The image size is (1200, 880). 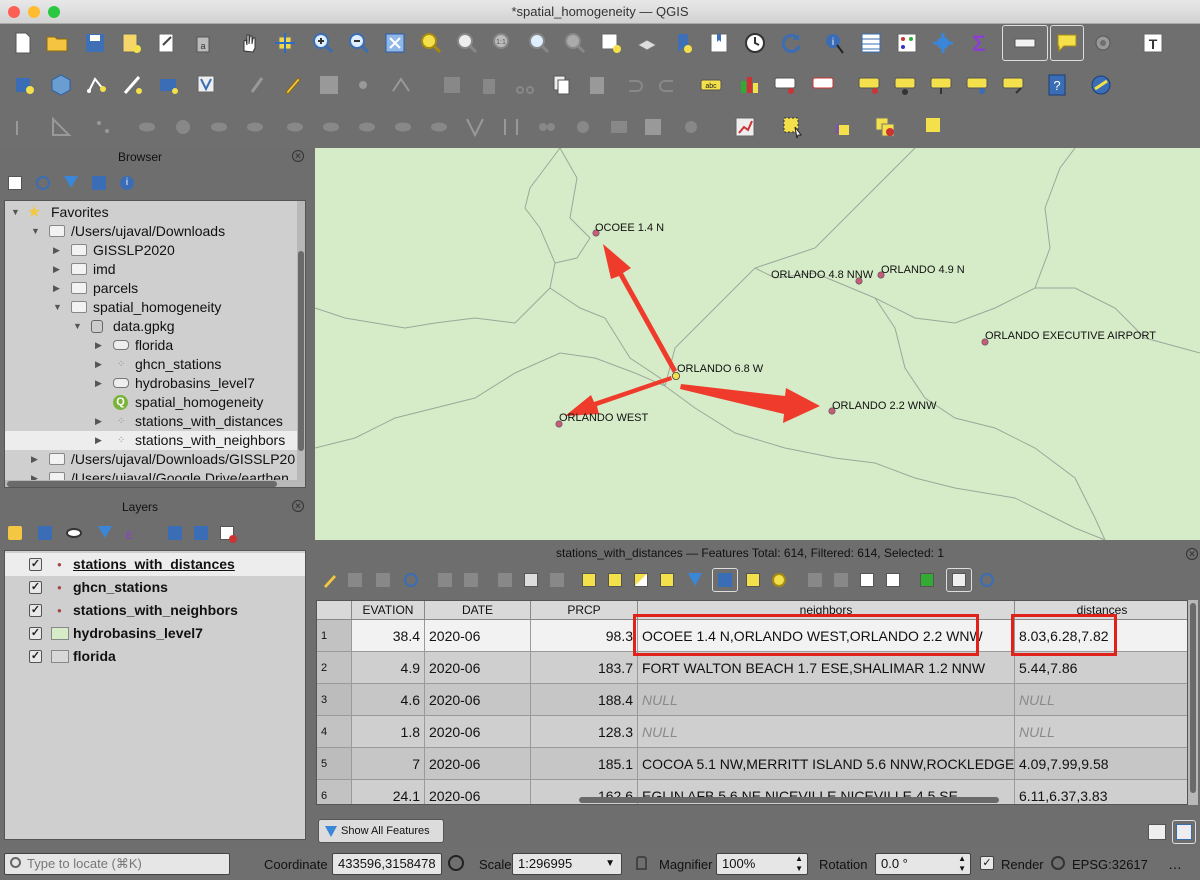 What do you see at coordinates (584, 636) in the screenshot?
I see `cell-prcp: 98.3` at bounding box center [584, 636].